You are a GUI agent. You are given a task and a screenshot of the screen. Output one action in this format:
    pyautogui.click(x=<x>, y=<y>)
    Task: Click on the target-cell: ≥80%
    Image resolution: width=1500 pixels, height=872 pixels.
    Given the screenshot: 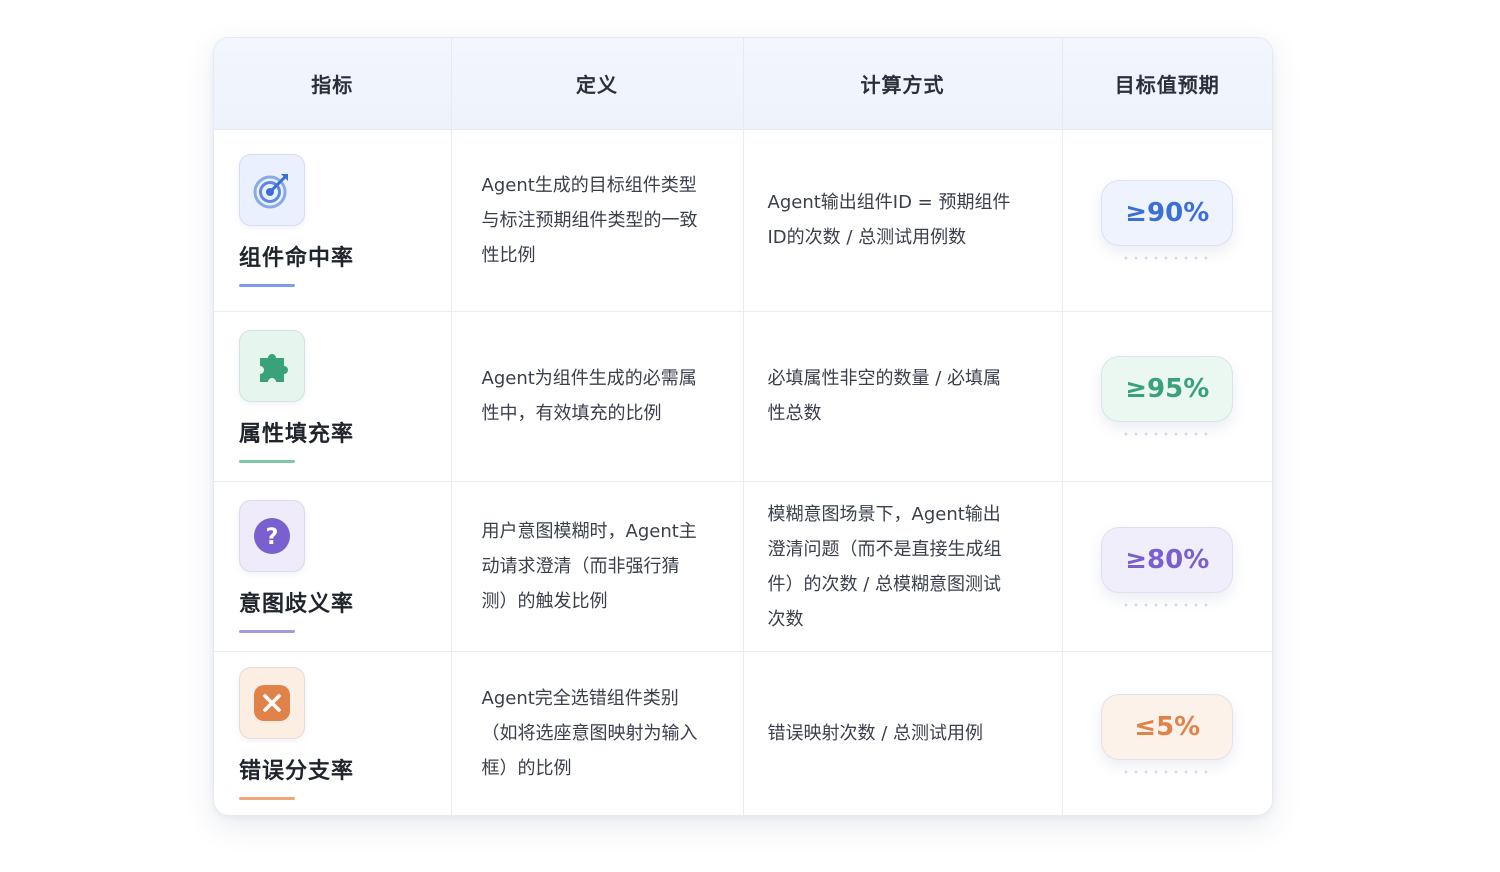 What is the action you would take?
    pyautogui.click(x=1167, y=567)
    